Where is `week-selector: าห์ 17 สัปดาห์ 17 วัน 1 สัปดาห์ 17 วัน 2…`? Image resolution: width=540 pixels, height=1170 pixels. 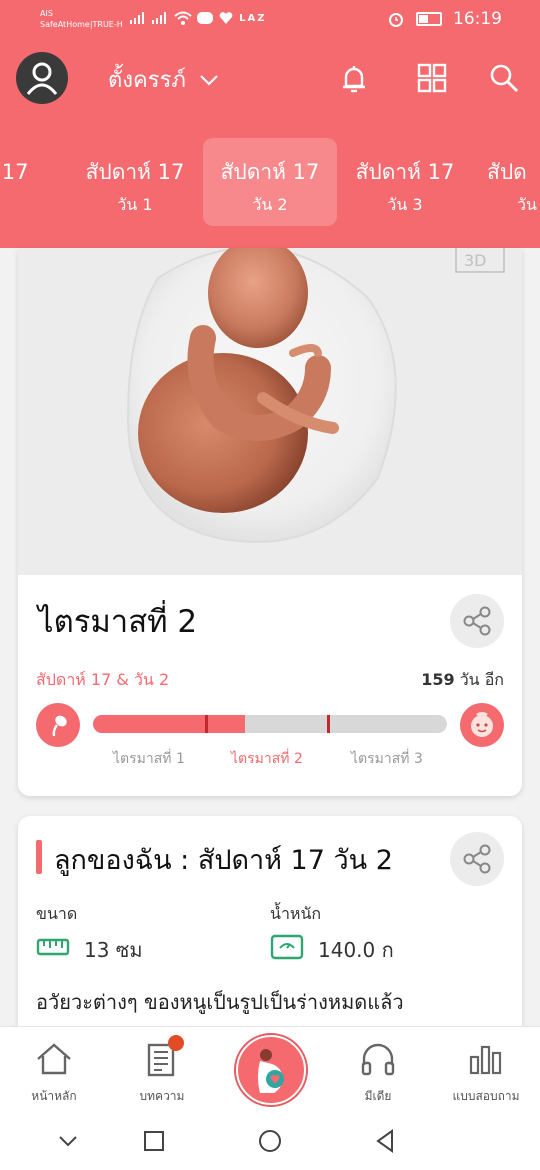 week-selector: าห์ 17 สัปดาห์ 17 วัน 1 สัปดาห์ 17 วัน 2… is located at coordinates (270, 182).